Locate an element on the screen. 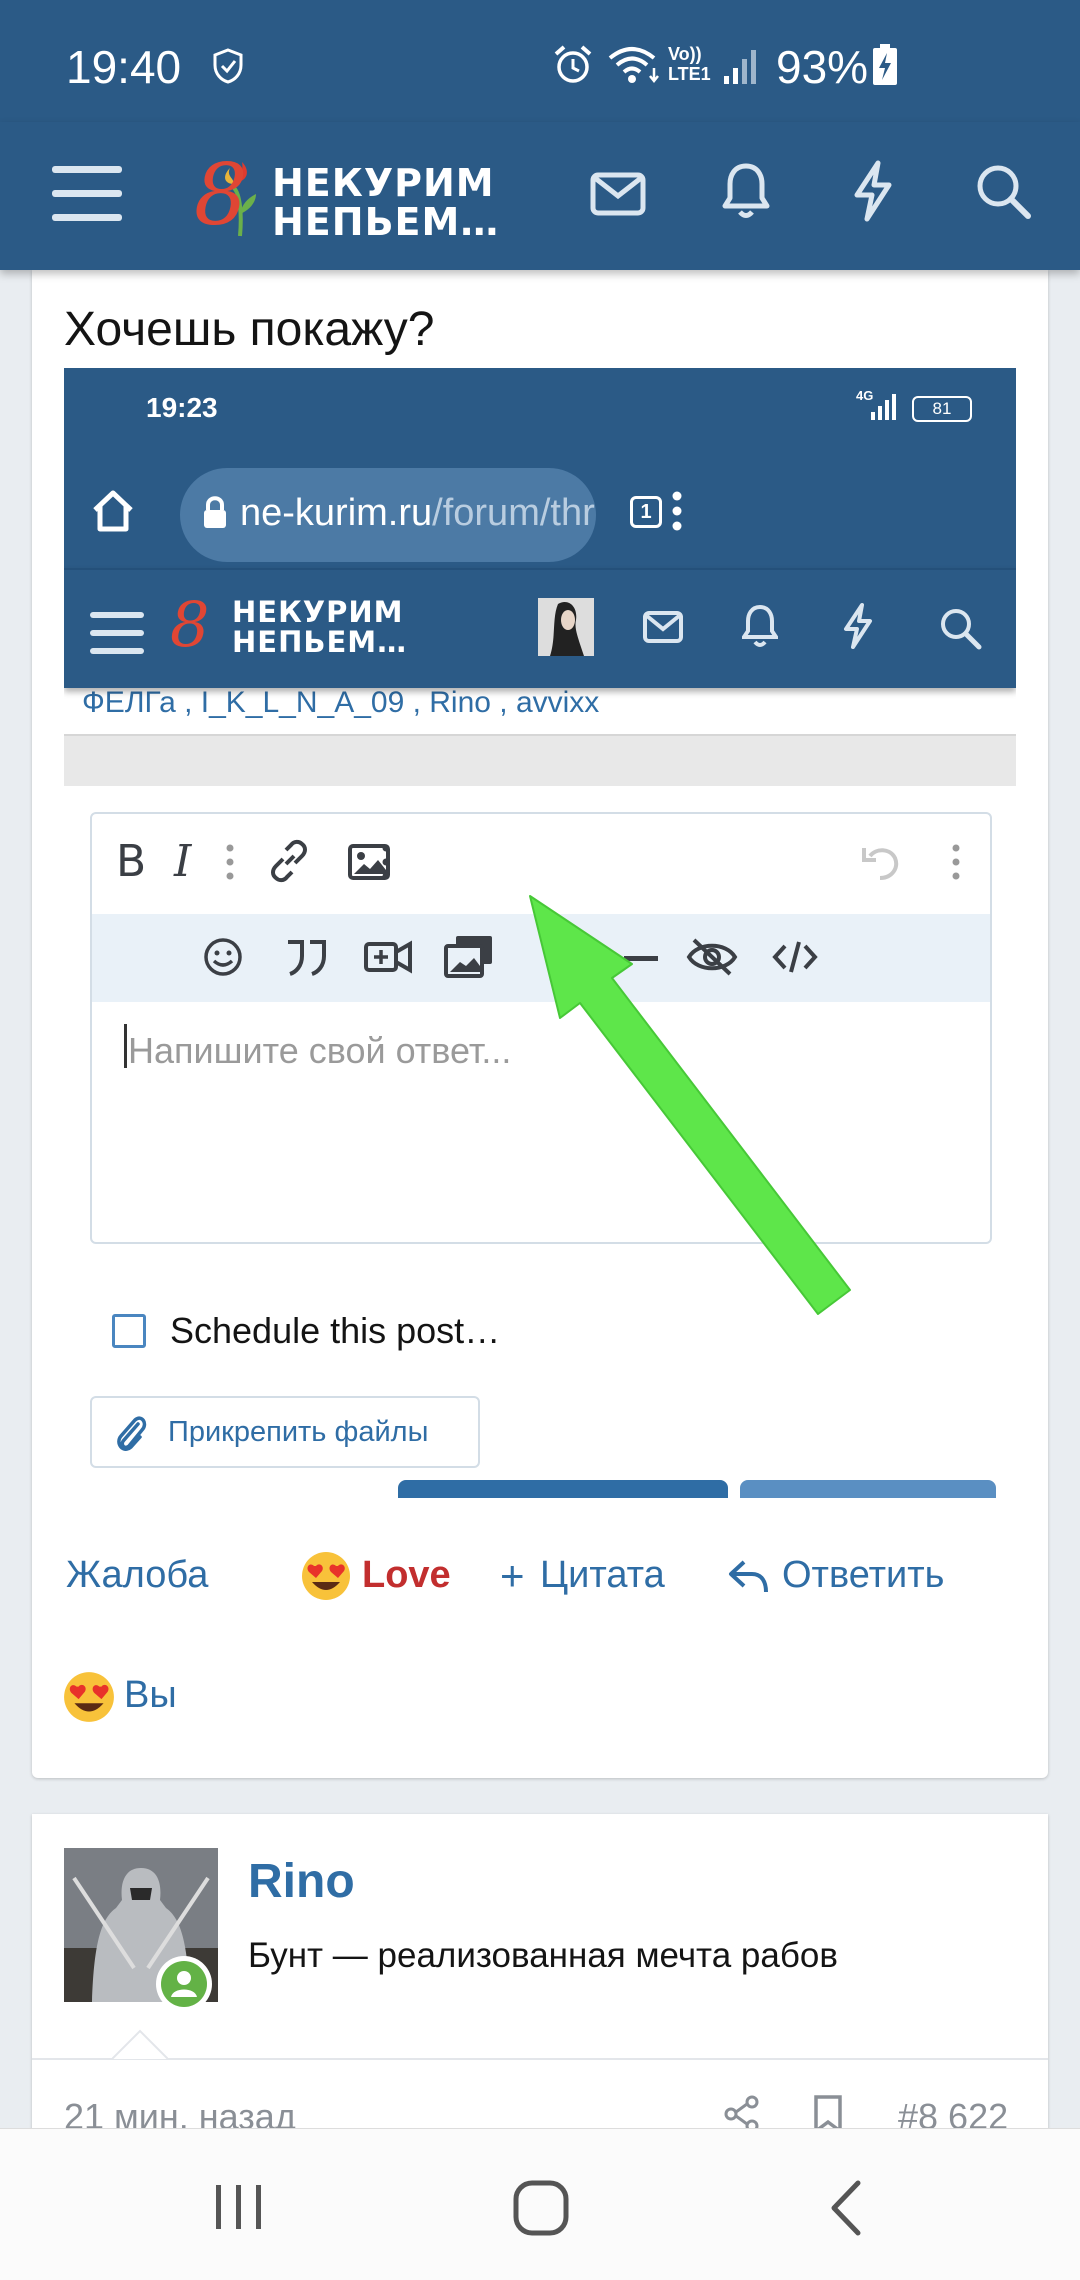 The height and width of the screenshot is (2280, 1080). embedded-envelope-icon is located at coordinates (663, 627).